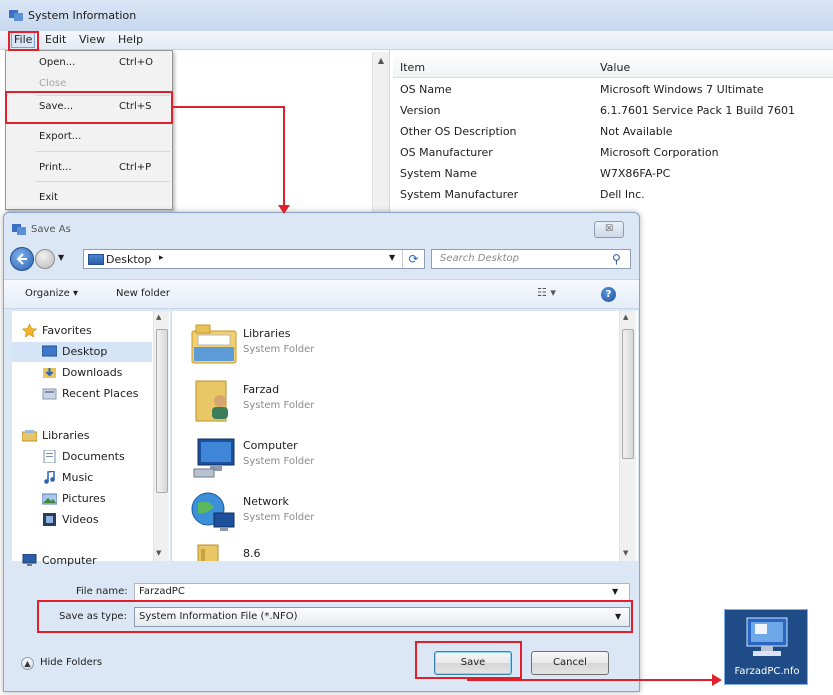 This screenshot has width=833, height=695. What do you see at coordinates (426, 89) in the screenshot?
I see `row-item: OS Name` at bounding box center [426, 89].